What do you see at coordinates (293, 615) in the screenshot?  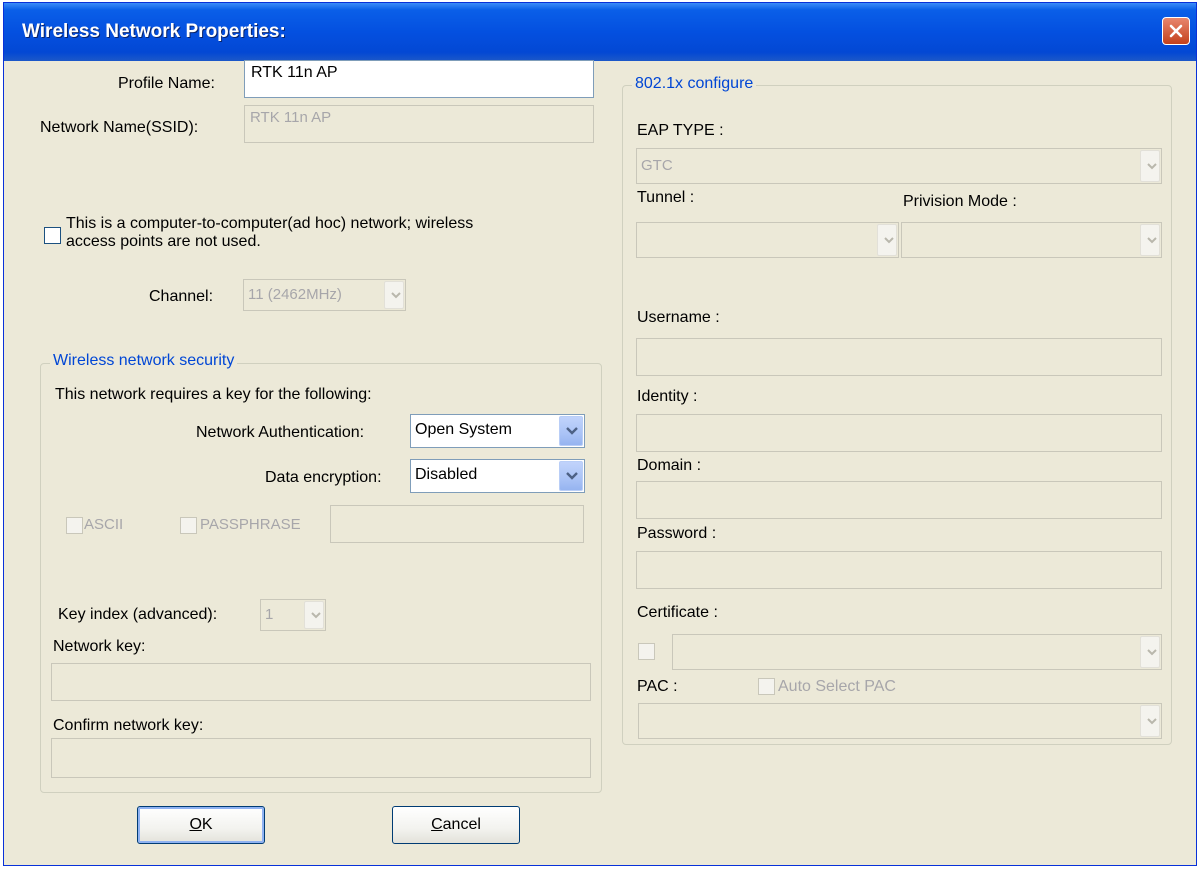 I see `key-index-select: 1` at bounding box center [293, 615].